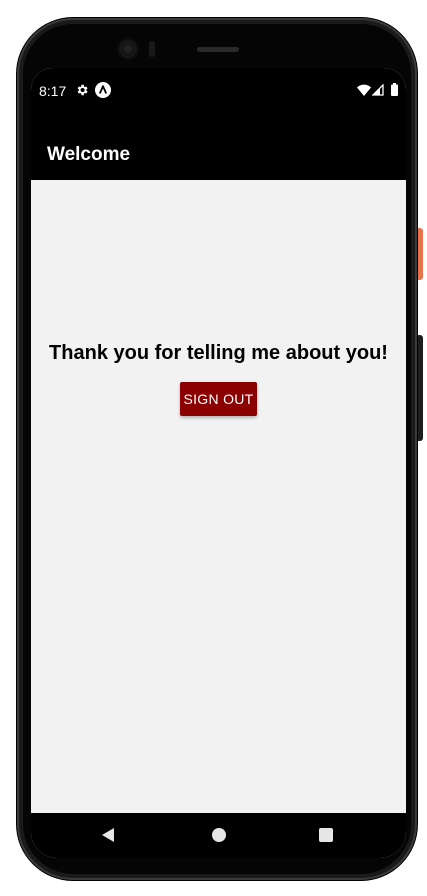 This screenshot has width=427, height=896. Describe the element at coordinates (89, 154) in the screenshot. I see `app-bar-title: Welcome` at that location.